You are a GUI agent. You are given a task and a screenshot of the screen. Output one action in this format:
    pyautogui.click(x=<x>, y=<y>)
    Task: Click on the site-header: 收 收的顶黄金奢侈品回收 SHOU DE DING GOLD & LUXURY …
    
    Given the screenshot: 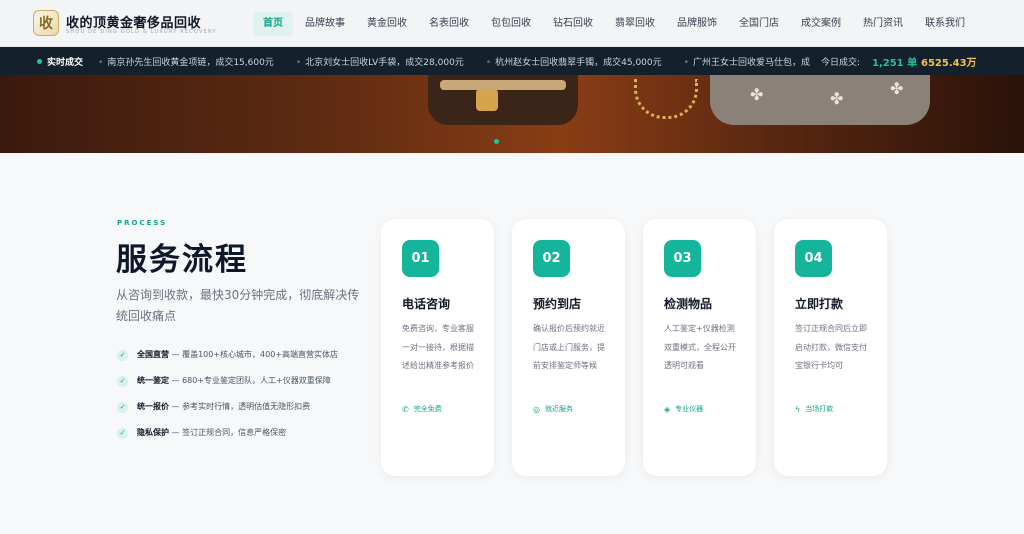 What is the action you would take?
    pyautogui.click(x=512, y=23)
    